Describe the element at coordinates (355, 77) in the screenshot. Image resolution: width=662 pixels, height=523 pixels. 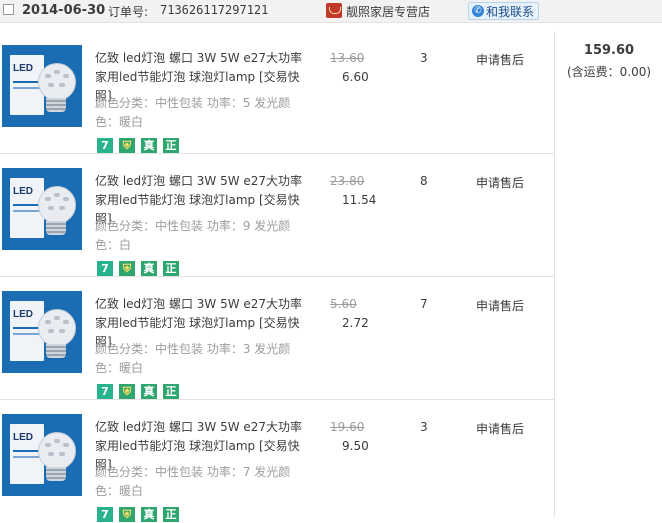
I see `unit-price: 6.60` at that location.